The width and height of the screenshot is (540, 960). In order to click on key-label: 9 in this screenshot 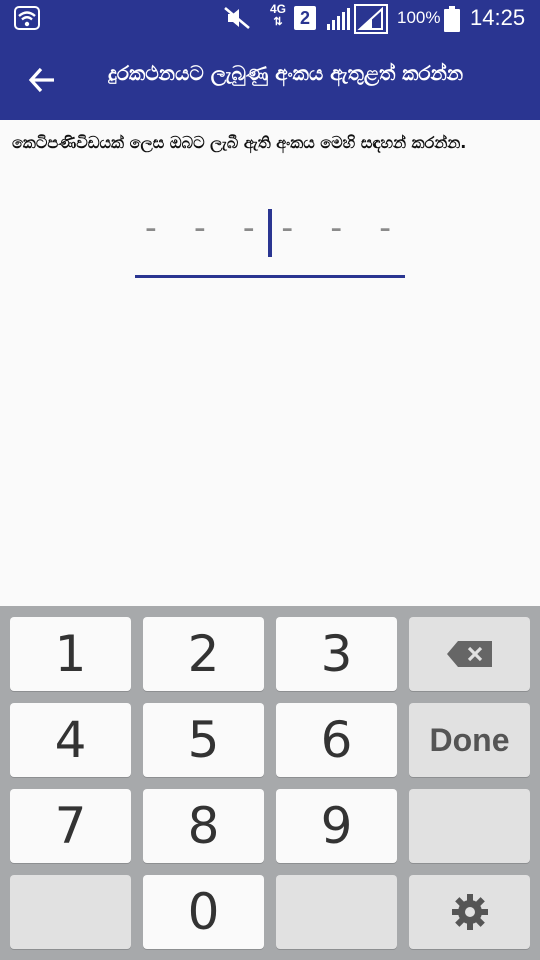, I will do `click(336, 826)`.